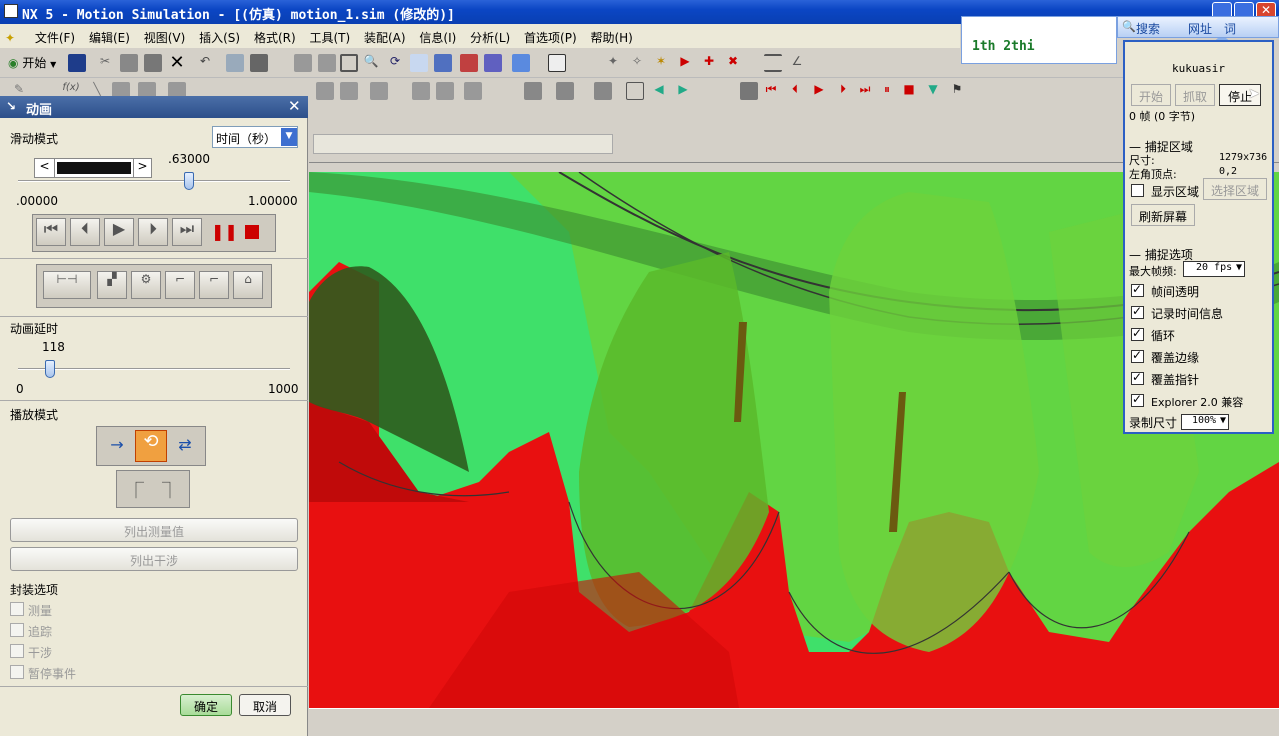 The height and width of the screenshot is (736, 1279). I want to click on anim-icon, so click(749, 91).